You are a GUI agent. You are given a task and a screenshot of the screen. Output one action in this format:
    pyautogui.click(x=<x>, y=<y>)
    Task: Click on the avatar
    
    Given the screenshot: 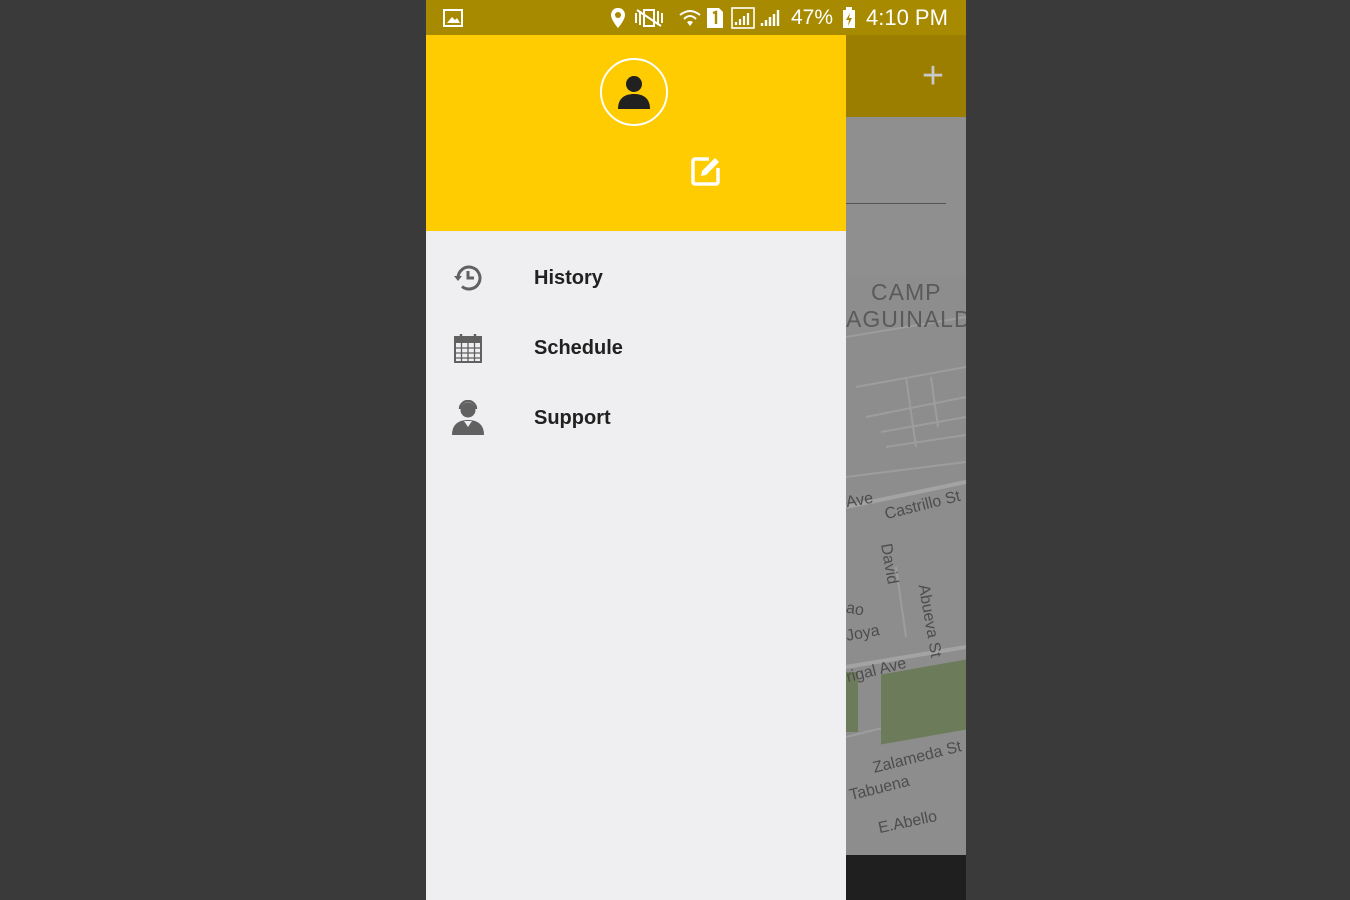 What is the action you would take?
    pyautogui.click(x=634, y=92)
    